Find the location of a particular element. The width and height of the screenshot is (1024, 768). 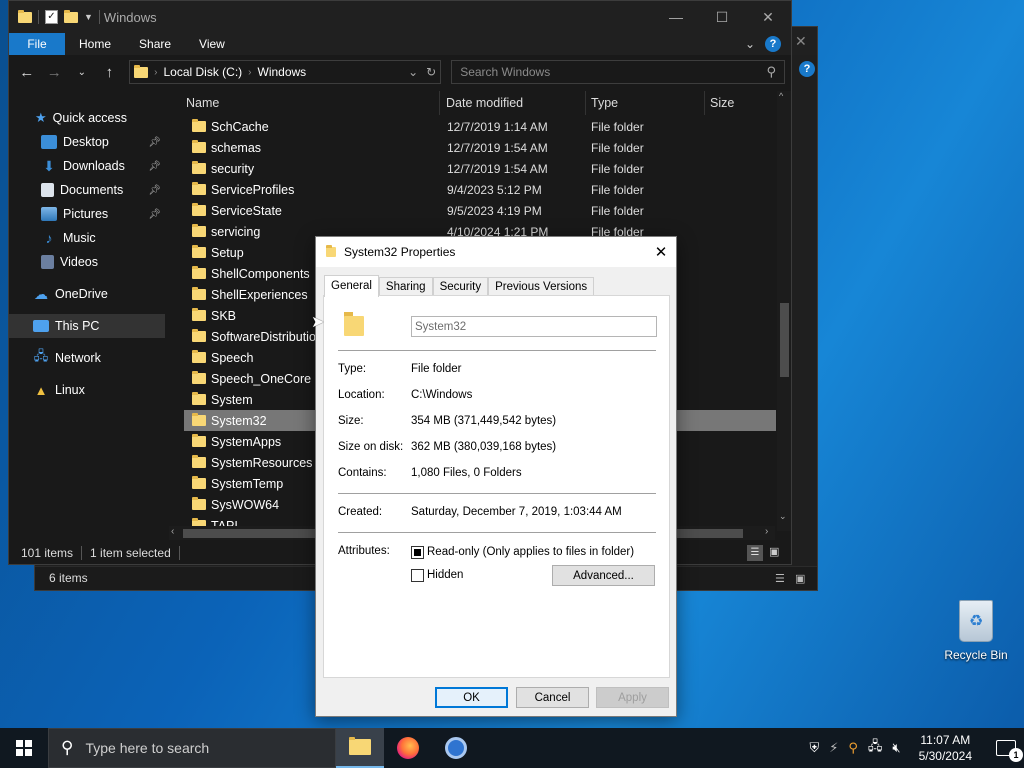

taskbar-search-input is located at coordinates (176, 748).